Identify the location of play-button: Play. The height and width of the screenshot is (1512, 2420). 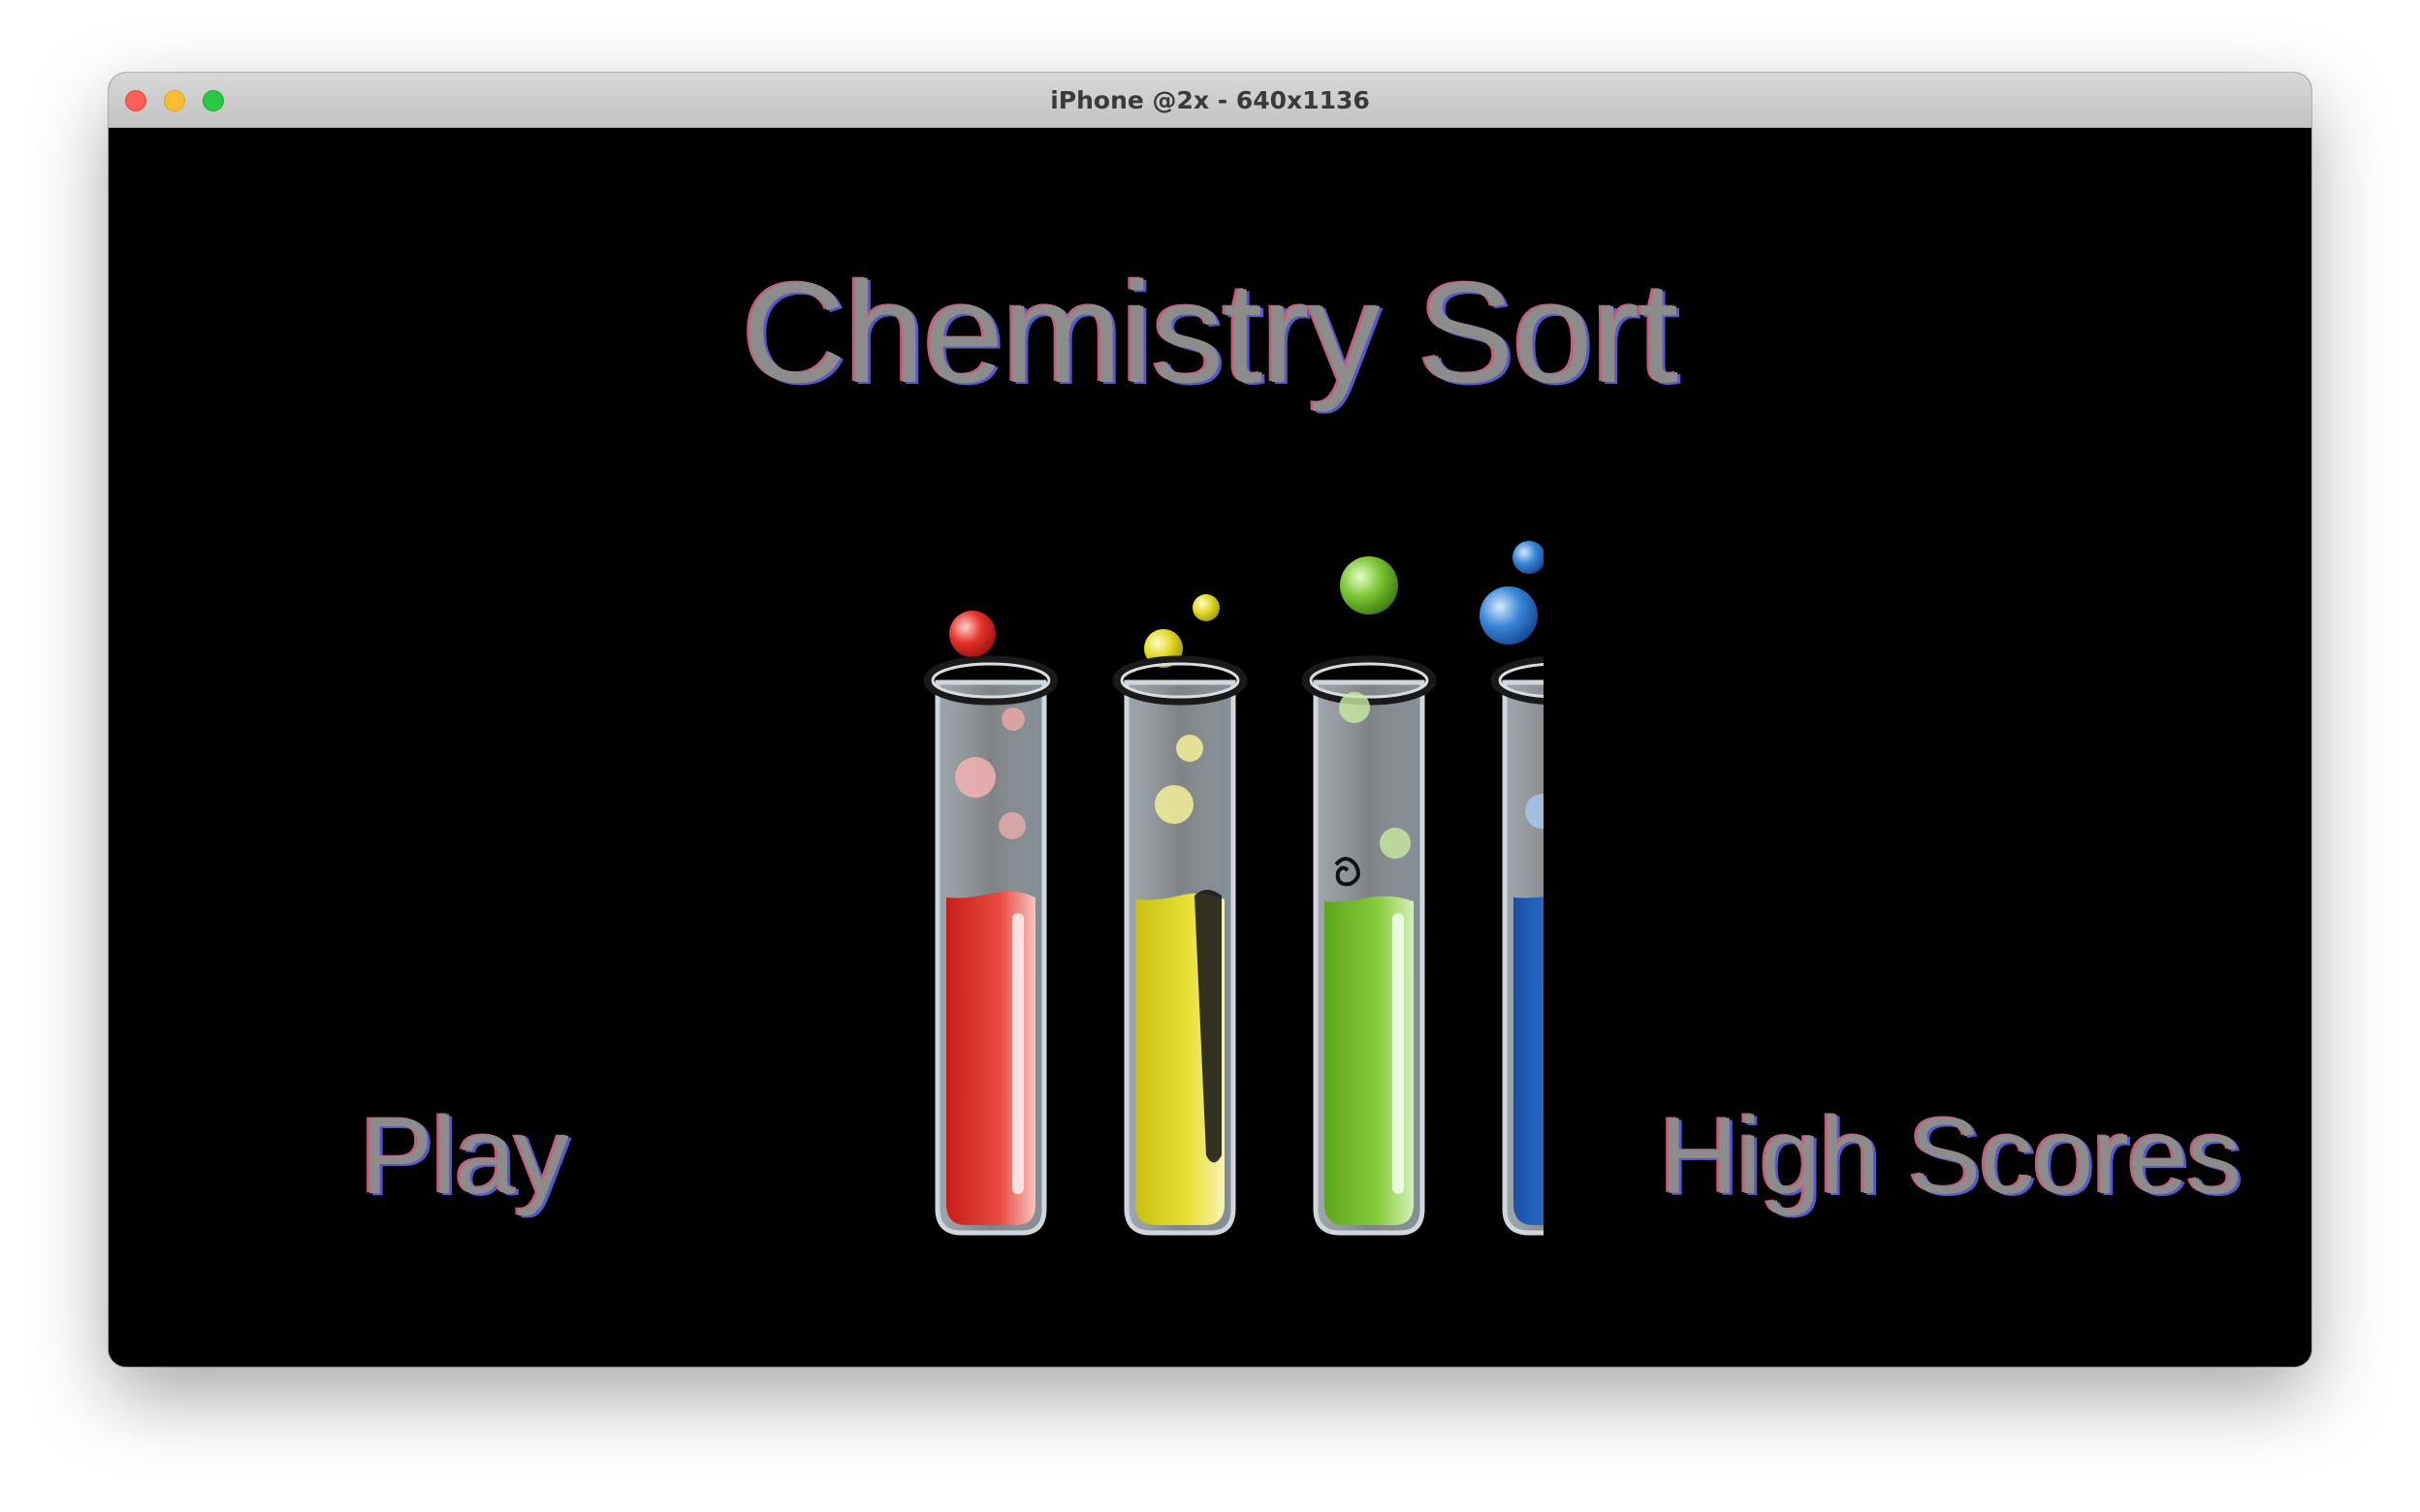
(465, 1156).